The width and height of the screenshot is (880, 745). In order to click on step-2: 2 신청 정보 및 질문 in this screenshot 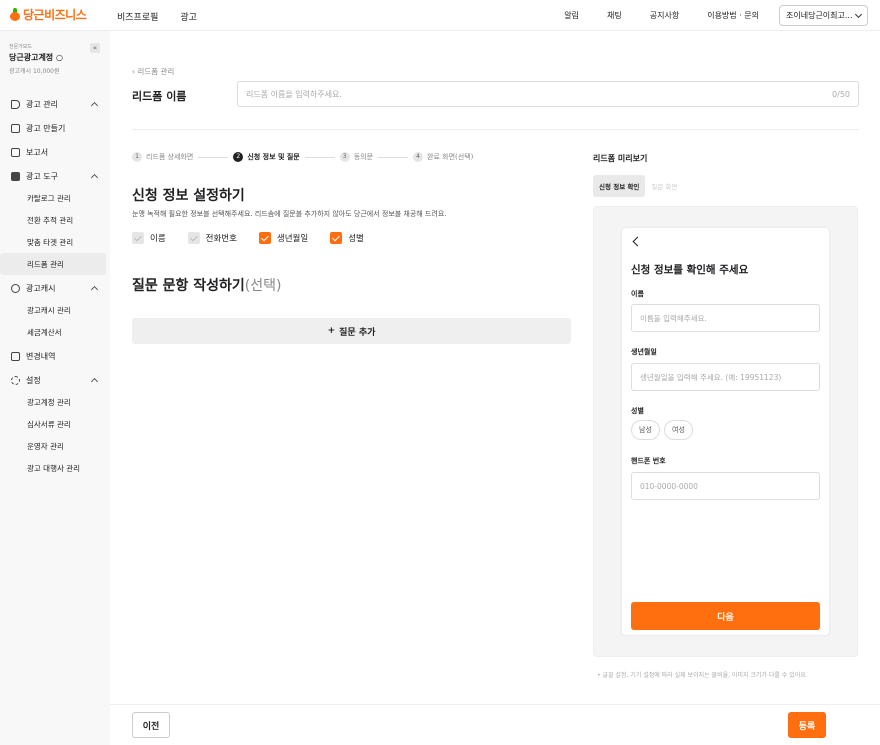, I will do `click(266, 157)`.